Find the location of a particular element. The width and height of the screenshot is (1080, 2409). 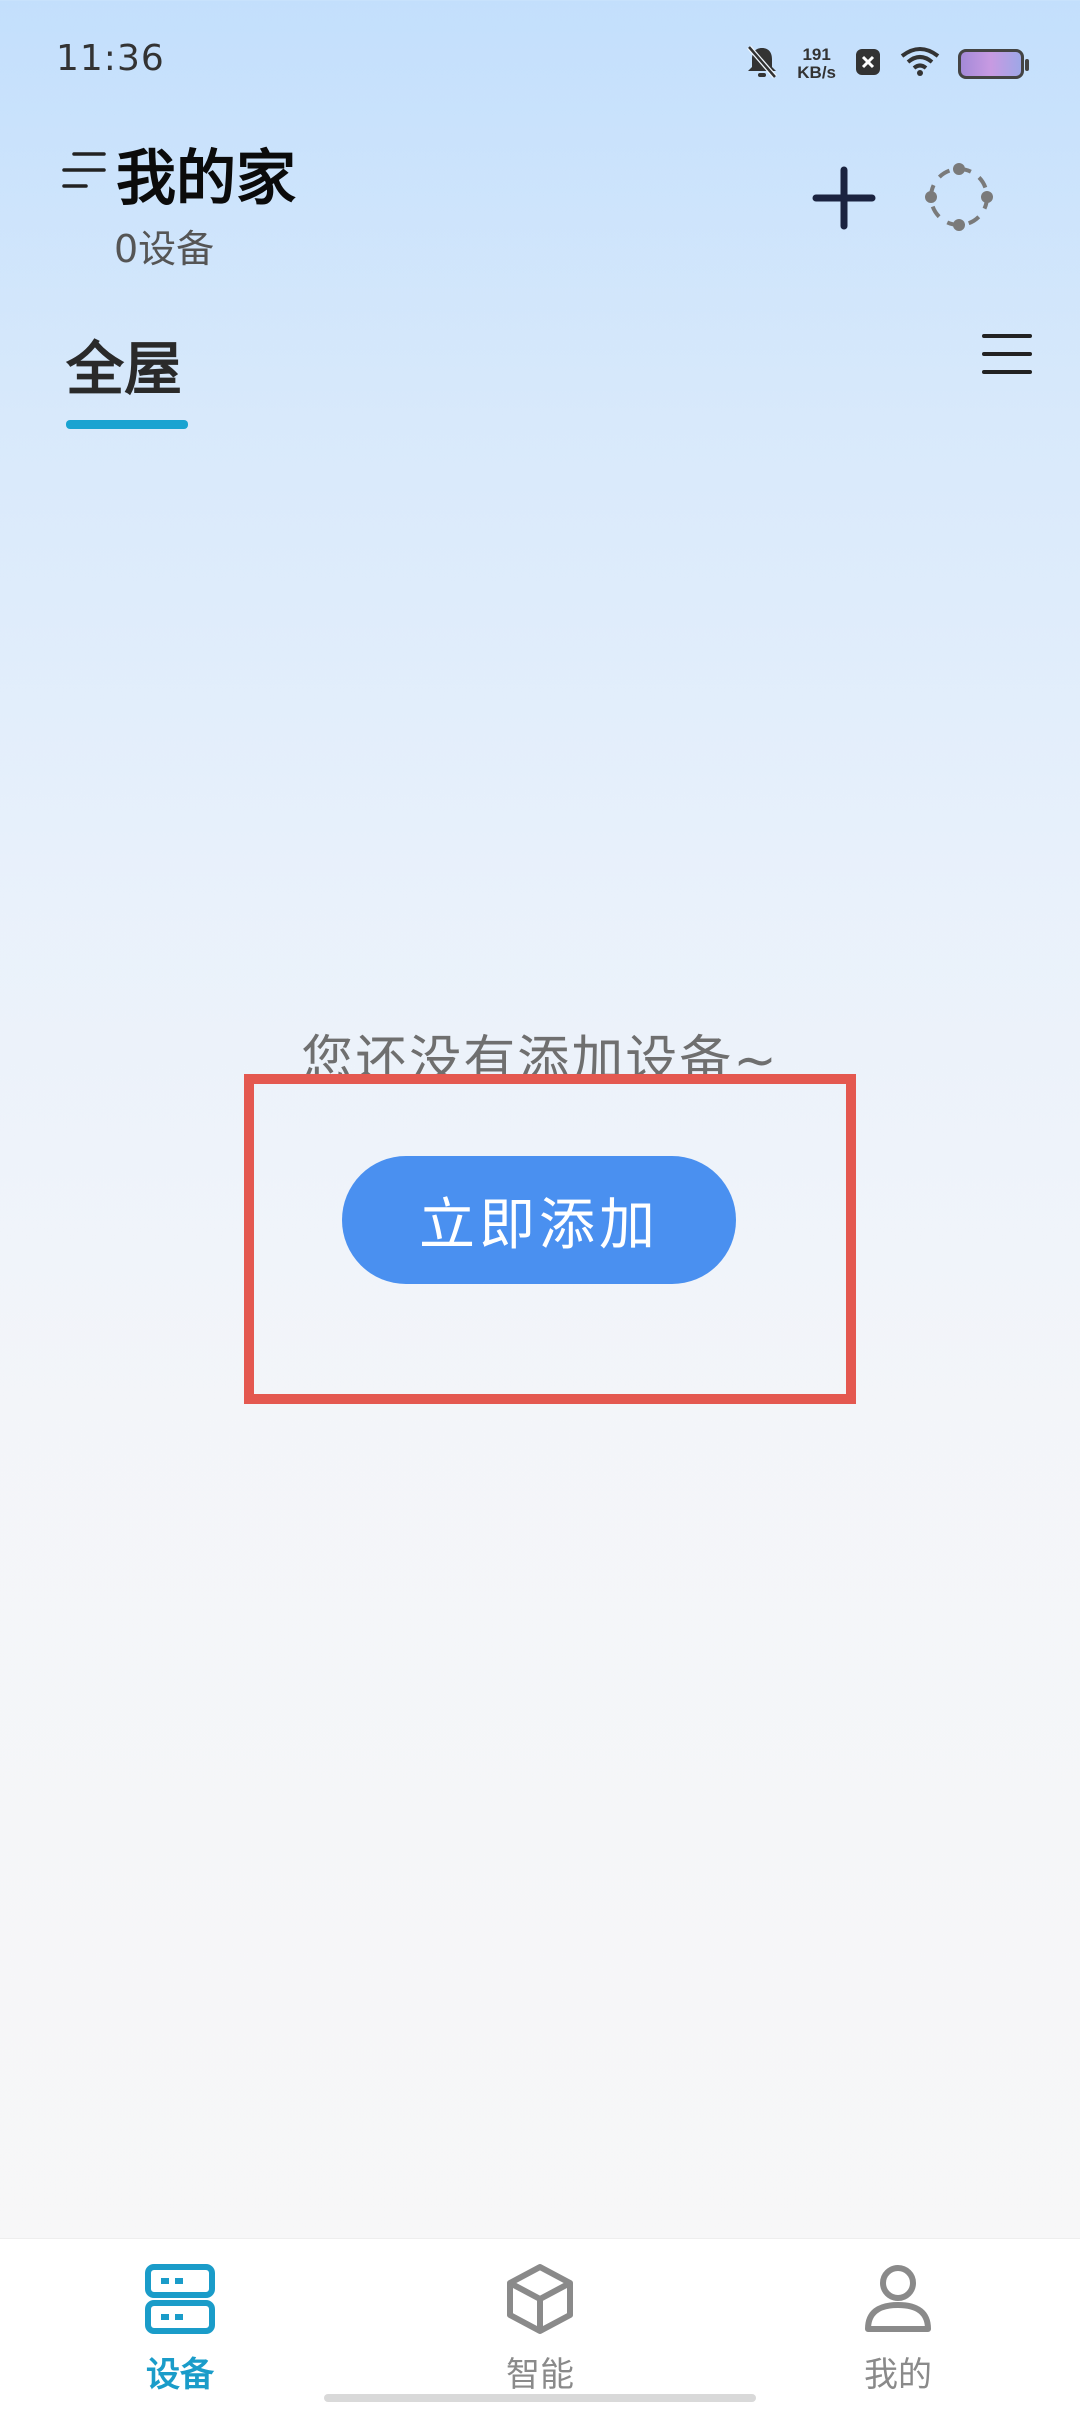

status-time: 11:36 is located at coordinates (110, 58).